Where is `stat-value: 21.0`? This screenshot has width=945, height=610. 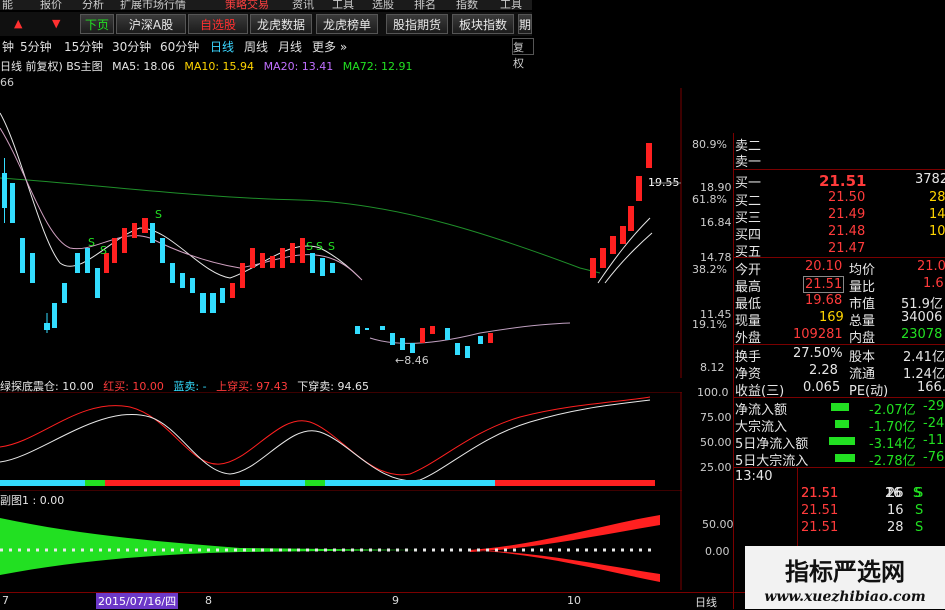 stat-value: 21.0 is located at coordinates (931, 266).